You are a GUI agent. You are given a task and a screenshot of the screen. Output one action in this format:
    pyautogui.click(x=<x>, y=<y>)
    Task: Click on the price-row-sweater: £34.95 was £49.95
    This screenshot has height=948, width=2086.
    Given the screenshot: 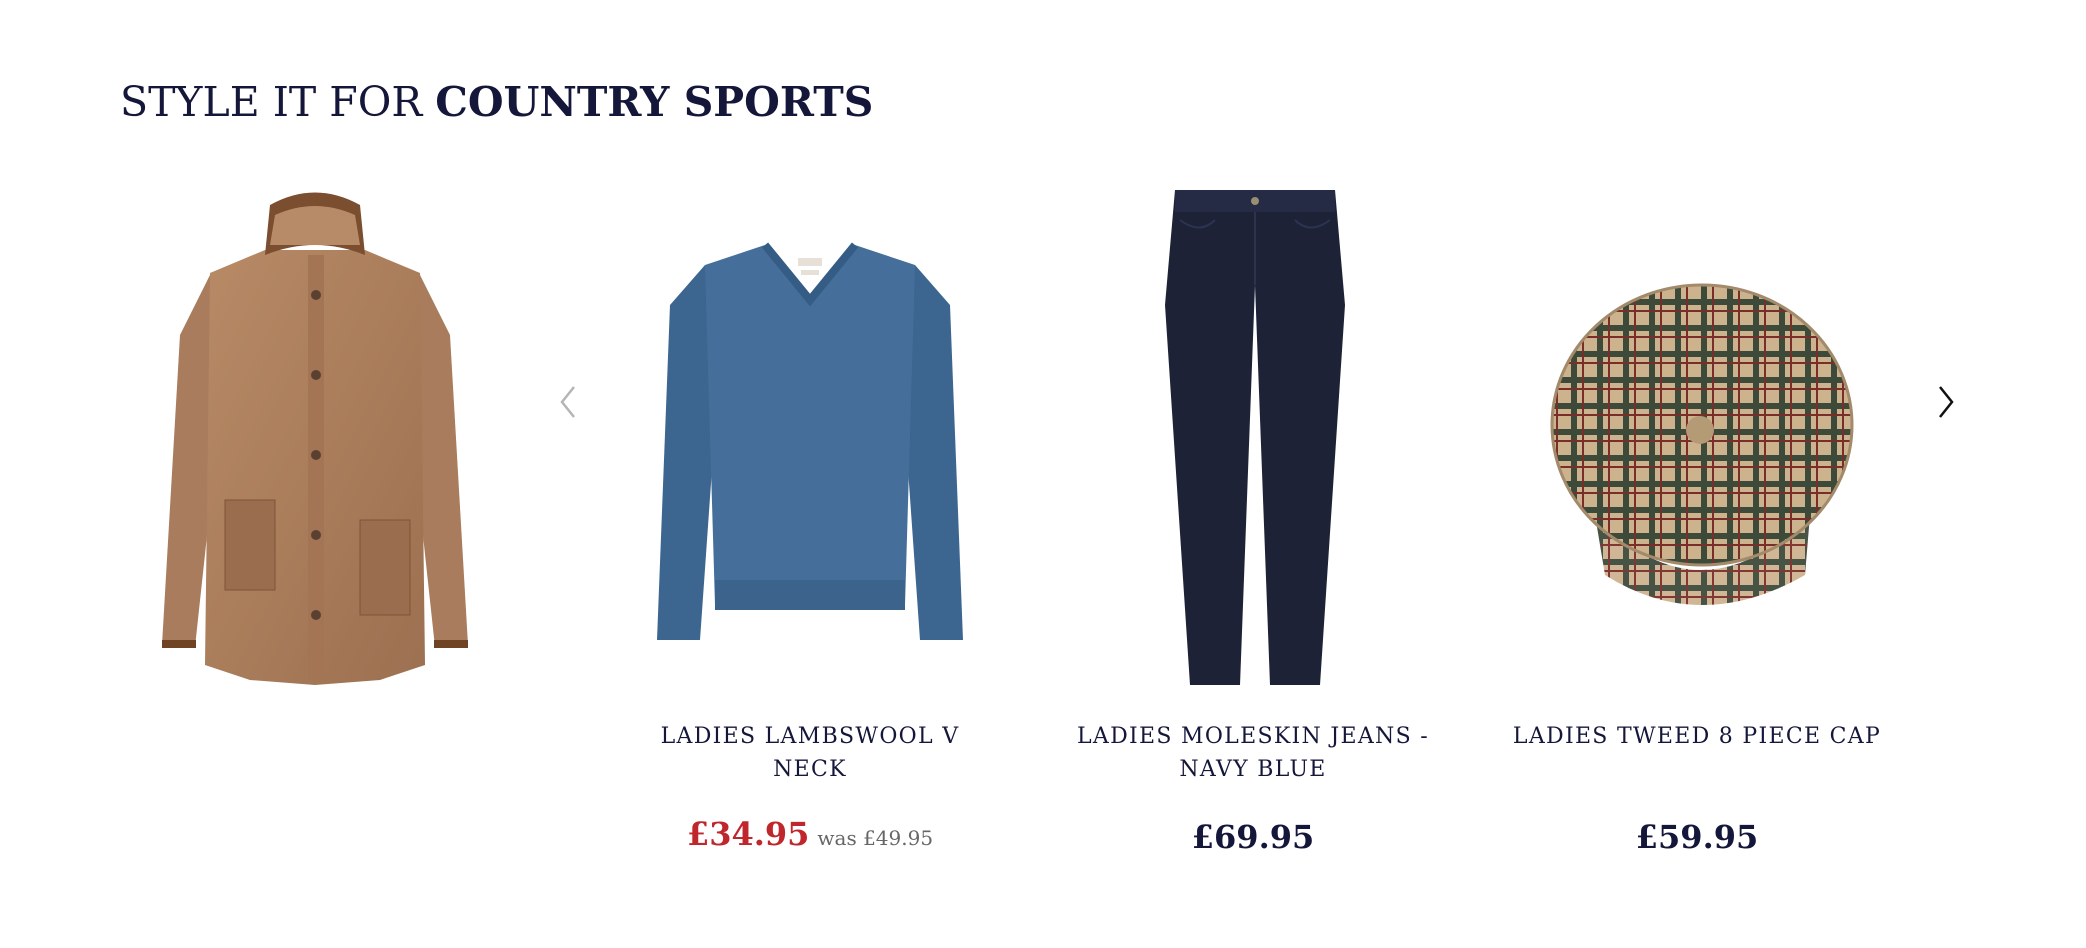 What is the action you would take?
    pyautogui.click(x=810, y=834)
    